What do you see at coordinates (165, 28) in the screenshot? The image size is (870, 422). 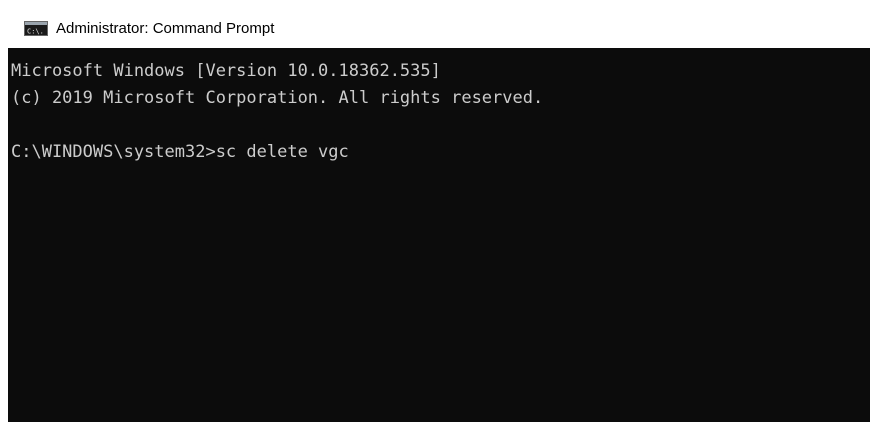 I see `window-title: Administrator: Command Prompt` at bounding box center [165, 28].